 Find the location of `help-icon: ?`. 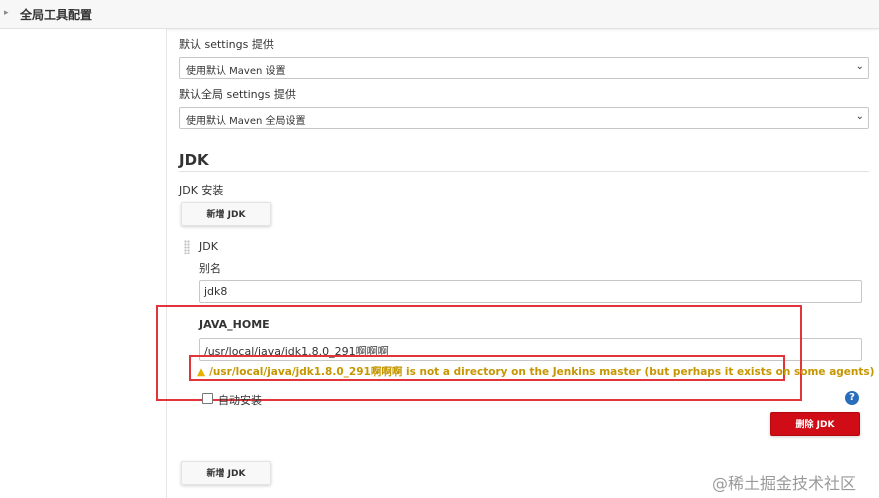

help-icon: ? is located at coordinates (852, 398).